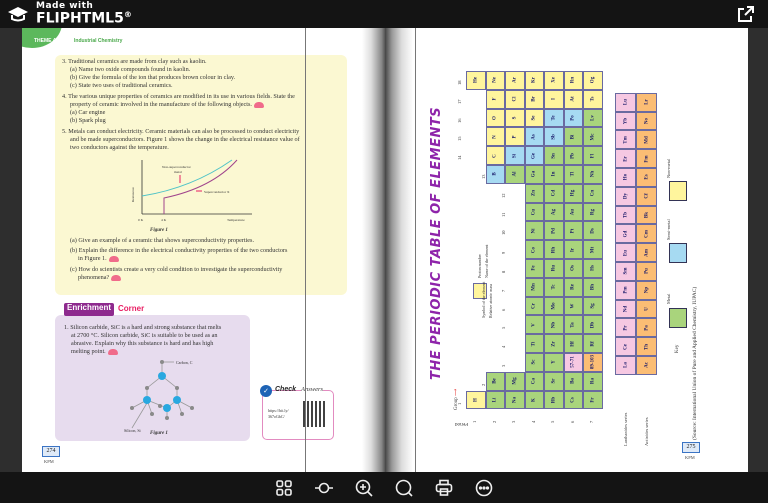 The image size is (768, 503). I want to click on element-cell: V, so click(534, 325).